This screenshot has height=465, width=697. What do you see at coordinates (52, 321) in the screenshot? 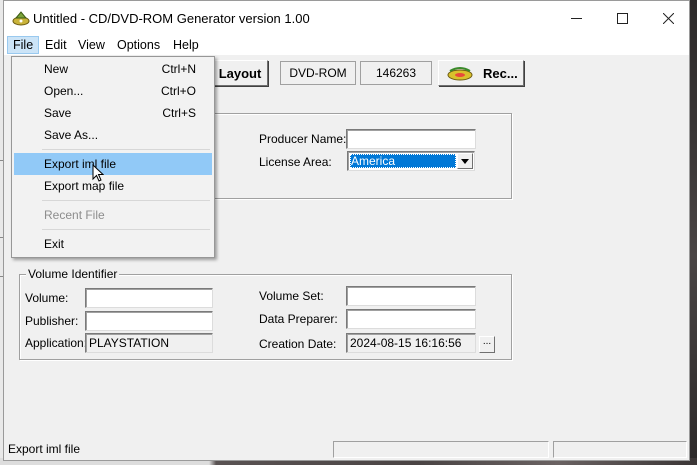
I see `publisher-label: Publisher:` at bounding box center [52, 321].